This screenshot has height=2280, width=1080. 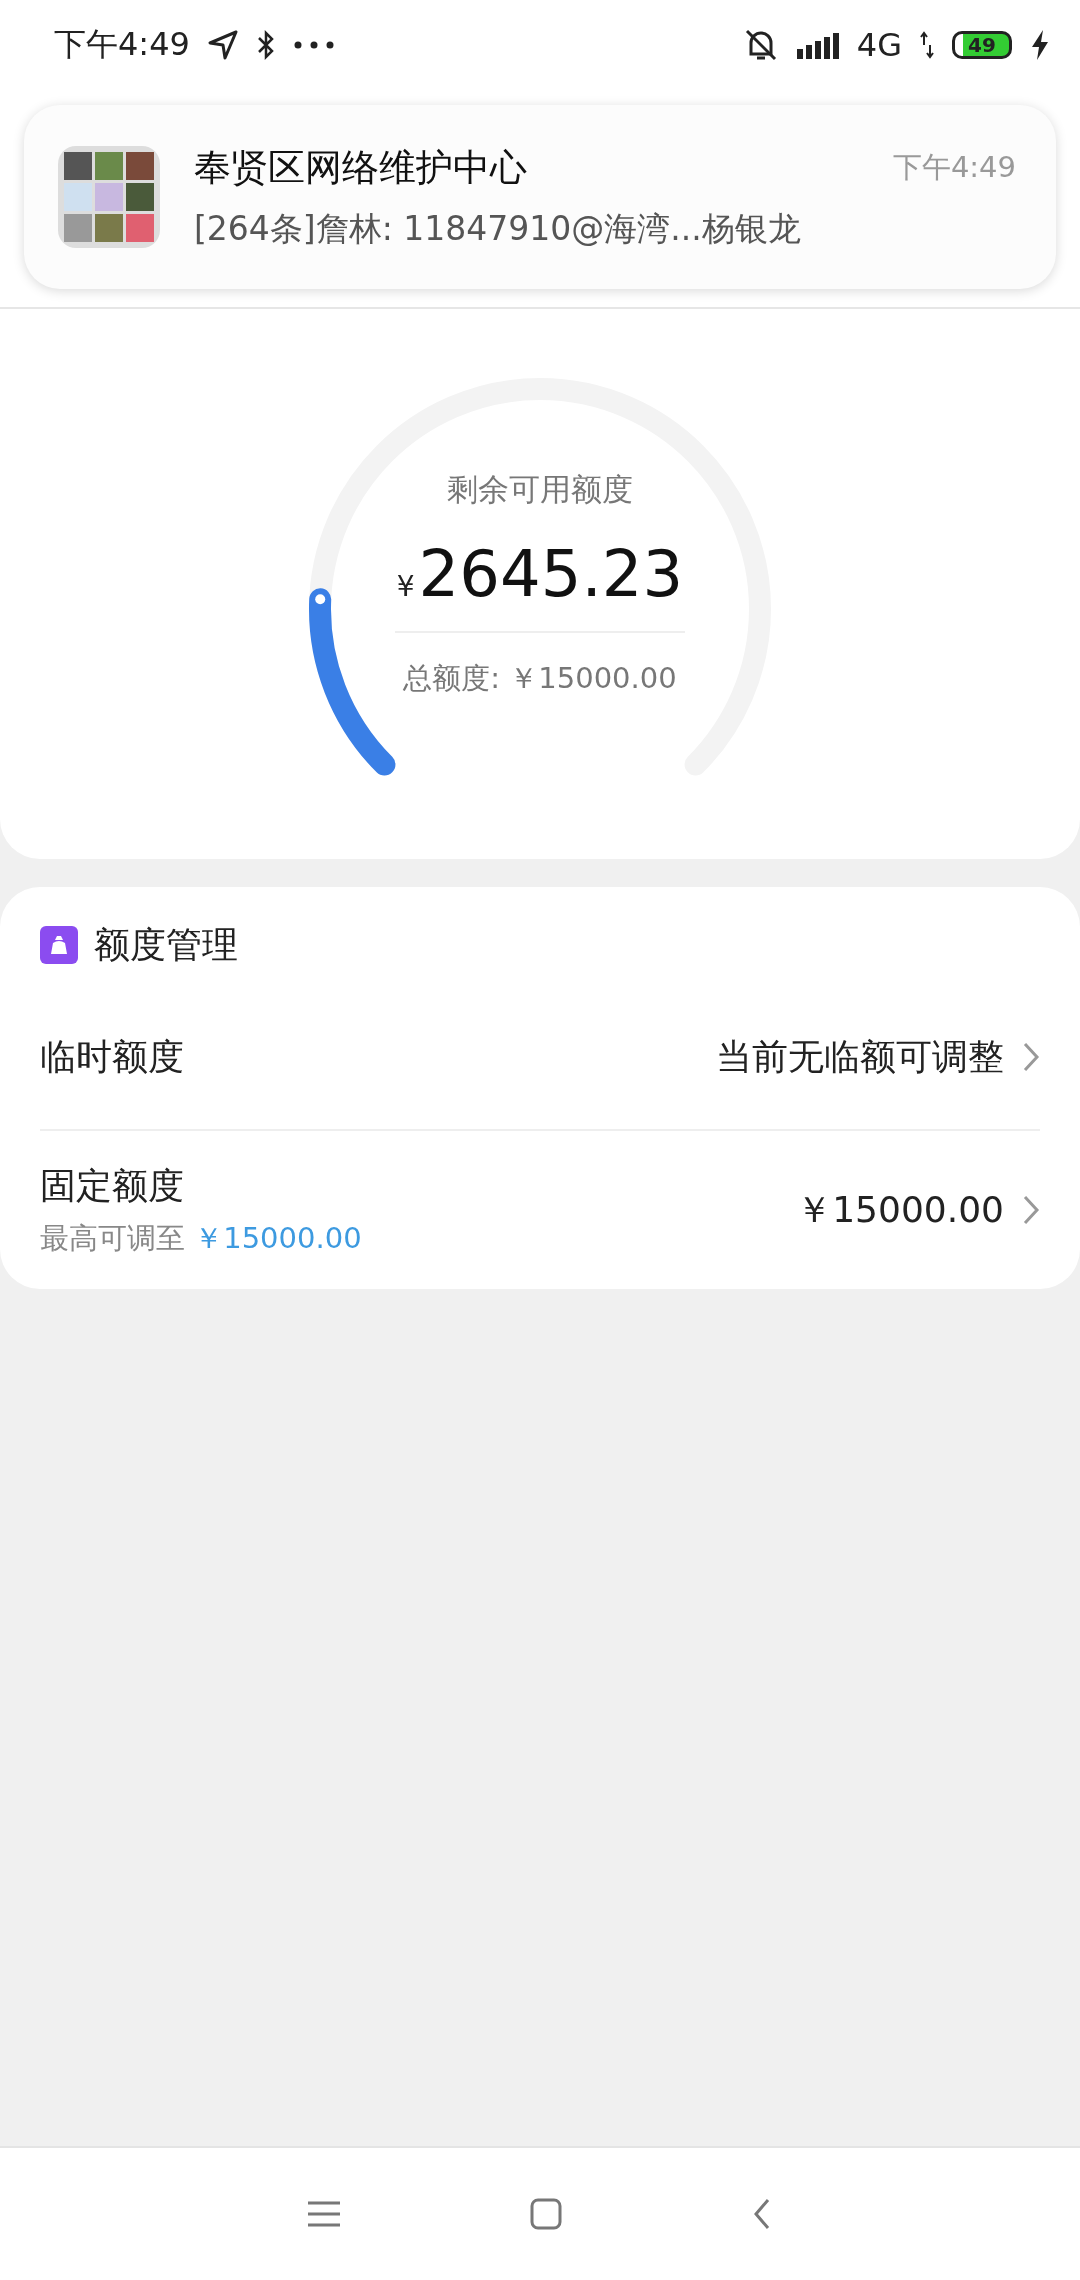 I want to click on data-arrows-icon, so click(x=927, y=45).